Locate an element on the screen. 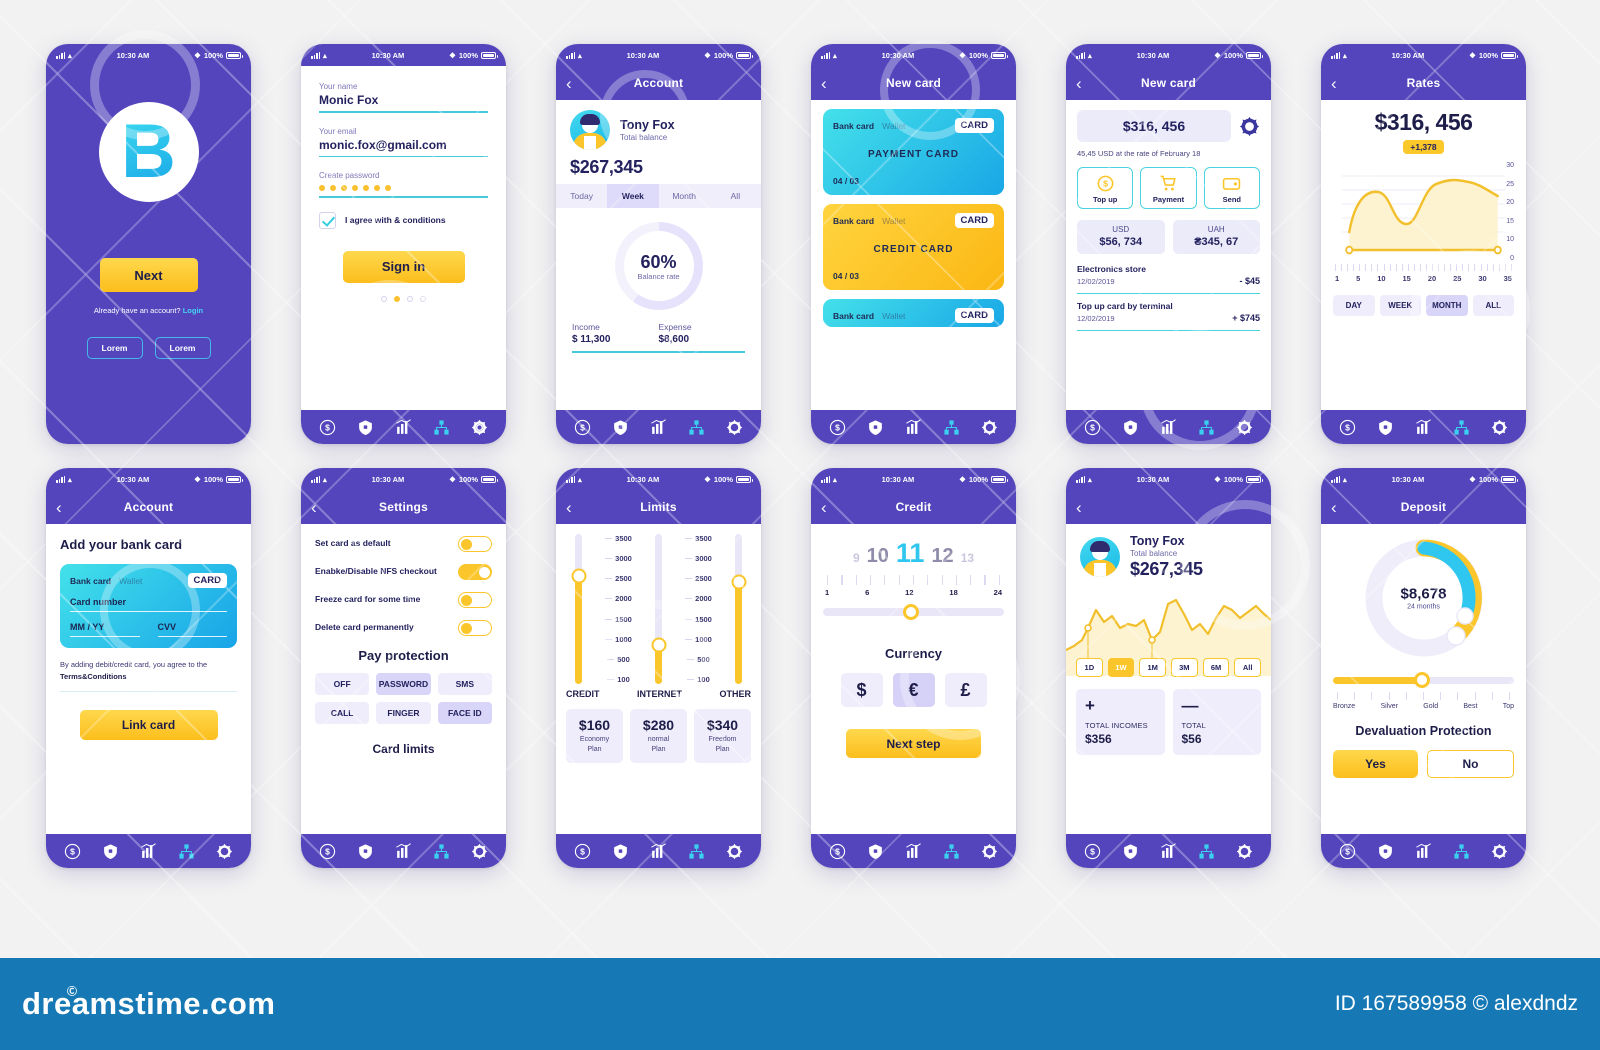 This screenshot has width=1600, height=1050. pager-dot-active is located at coordinates (397, 298).